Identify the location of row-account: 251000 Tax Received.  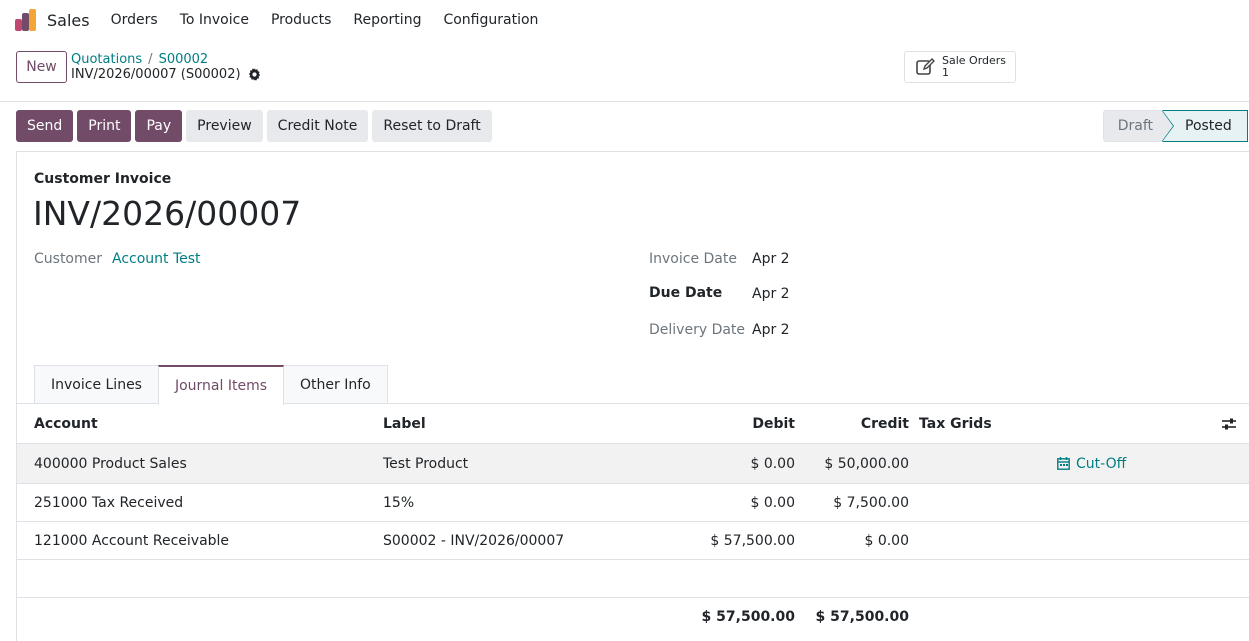
(109, 502).